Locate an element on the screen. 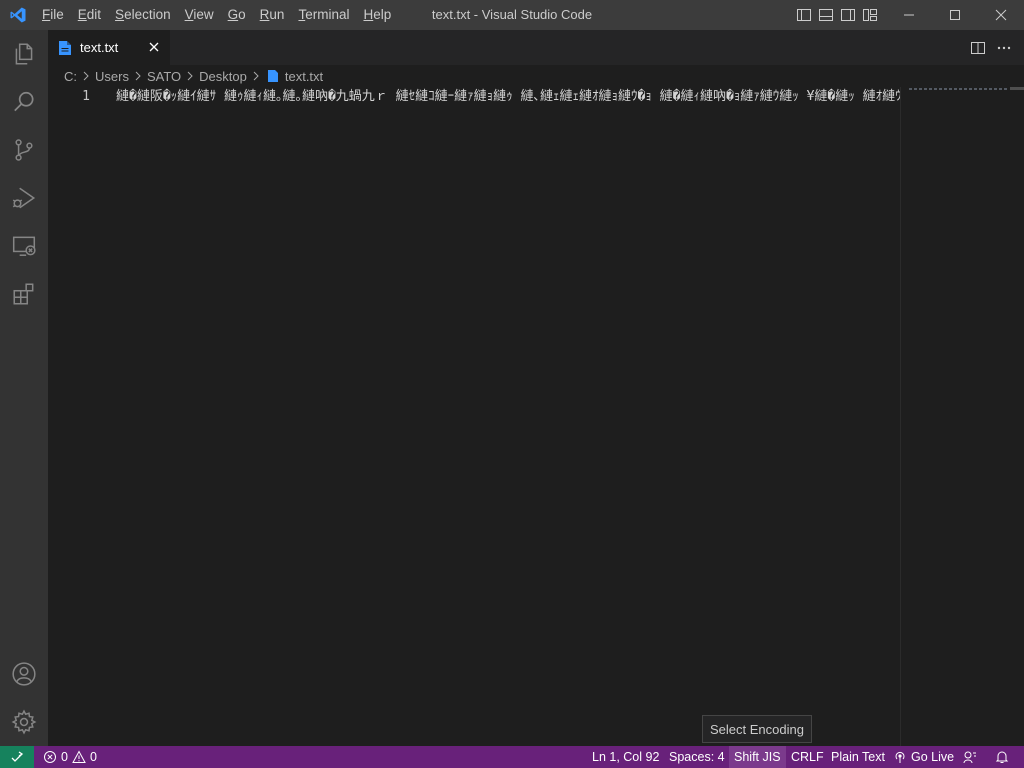 The image size is (1024, 768). remote-indicator is located at coordinates (17, 757).